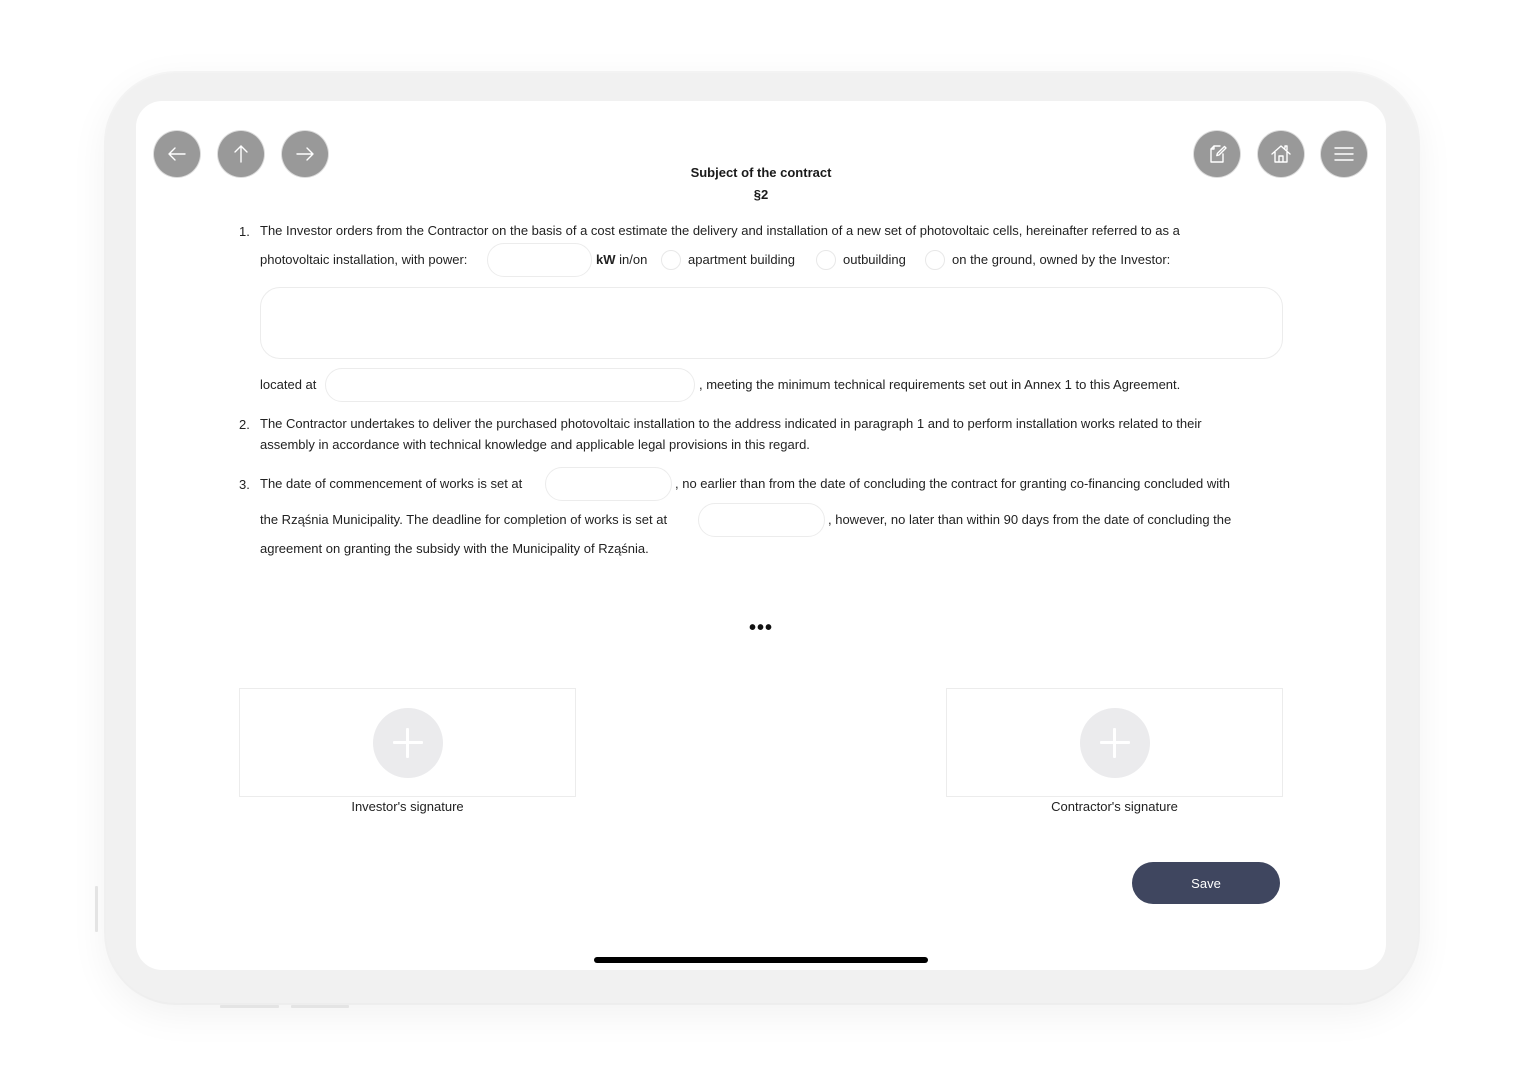 The height and width of the screenshot is (1072, 1520). What do you see at coordinates (244, 231) in the screenshot?
I see `clause-number: 1.` at bounding box center [244, 231].